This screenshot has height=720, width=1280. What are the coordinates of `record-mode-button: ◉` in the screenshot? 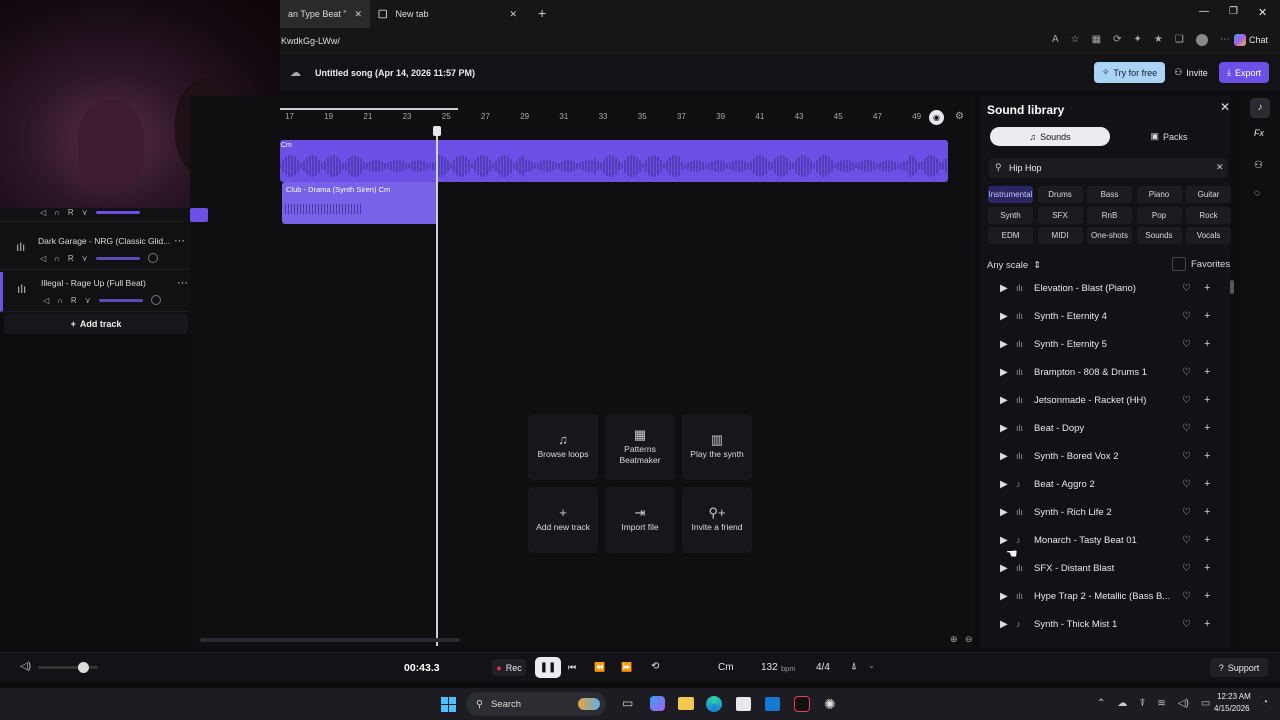 It's located at (936, 117).